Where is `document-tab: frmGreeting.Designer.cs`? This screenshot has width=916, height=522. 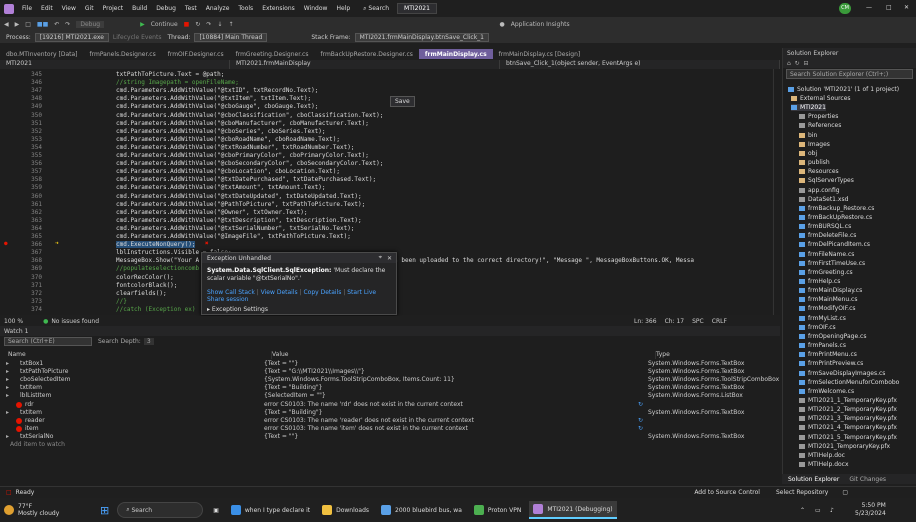 document-tab: frmGreeting.Designer.cs is located at coordinates (272, 54).